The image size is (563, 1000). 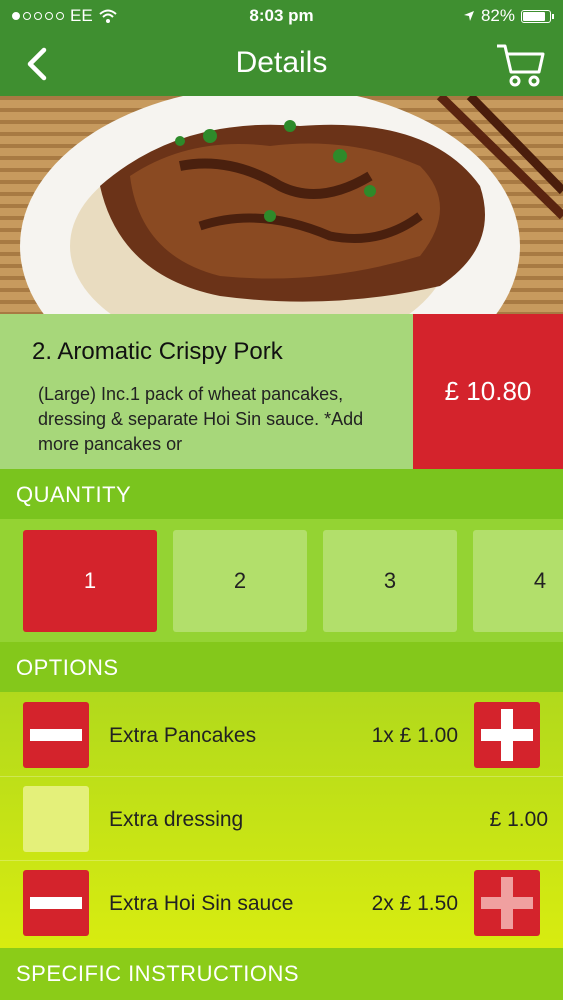 What do you see at coordinates (158, 973) in the screenshot?
I see `instructions-header-label: SPECIFIC INSTRUCTIONS` at bounding box center [158, 973].